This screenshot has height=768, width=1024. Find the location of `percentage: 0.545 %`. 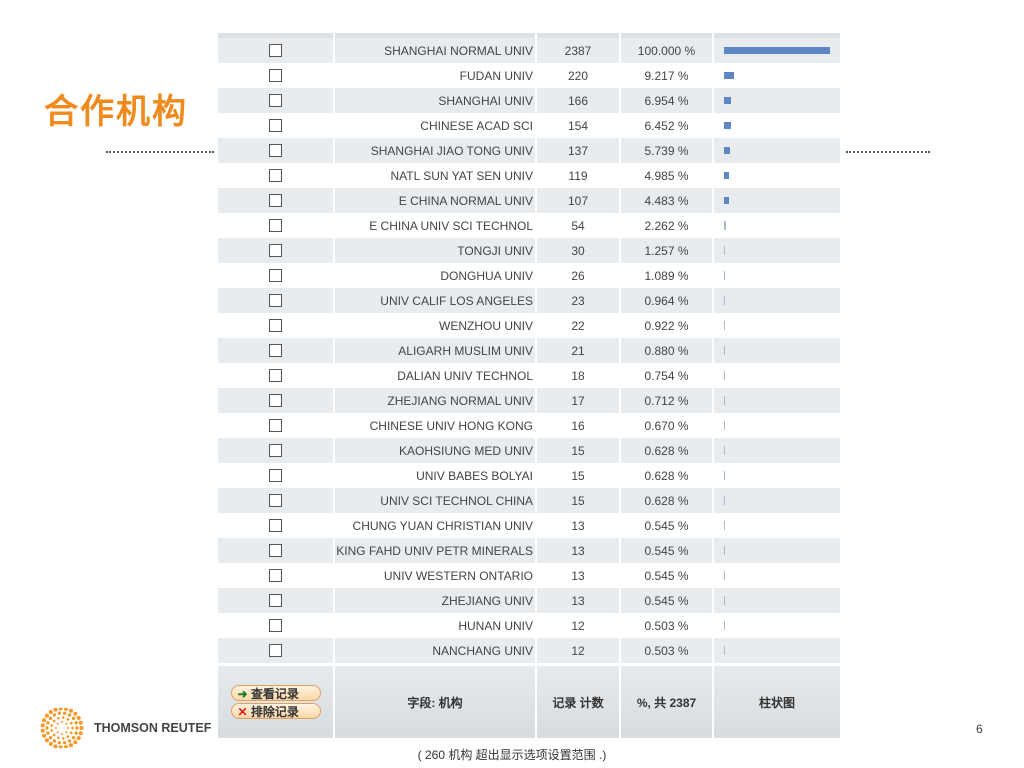

percentage: 0.545 % is located at coordinates (666, 575).